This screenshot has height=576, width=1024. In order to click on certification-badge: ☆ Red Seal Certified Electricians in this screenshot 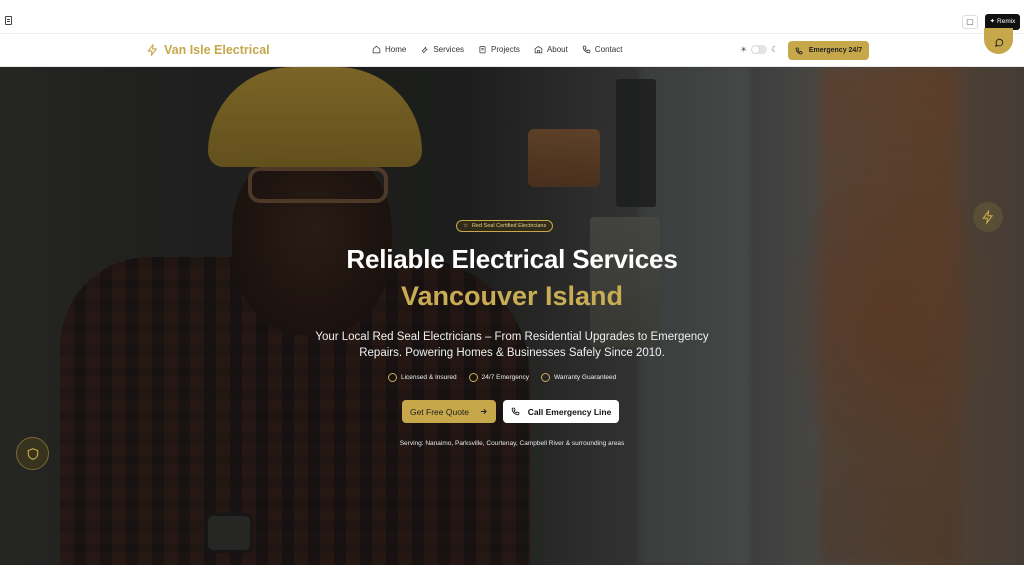, I will do `click(505, 226)`.